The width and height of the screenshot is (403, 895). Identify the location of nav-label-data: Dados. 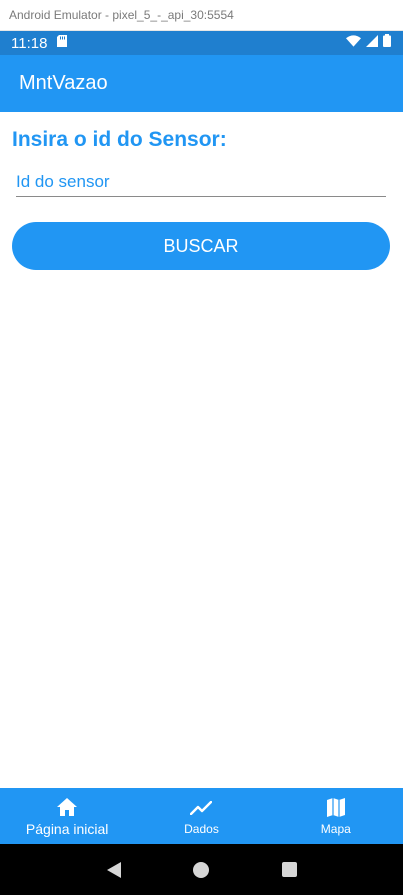
(201, 828).